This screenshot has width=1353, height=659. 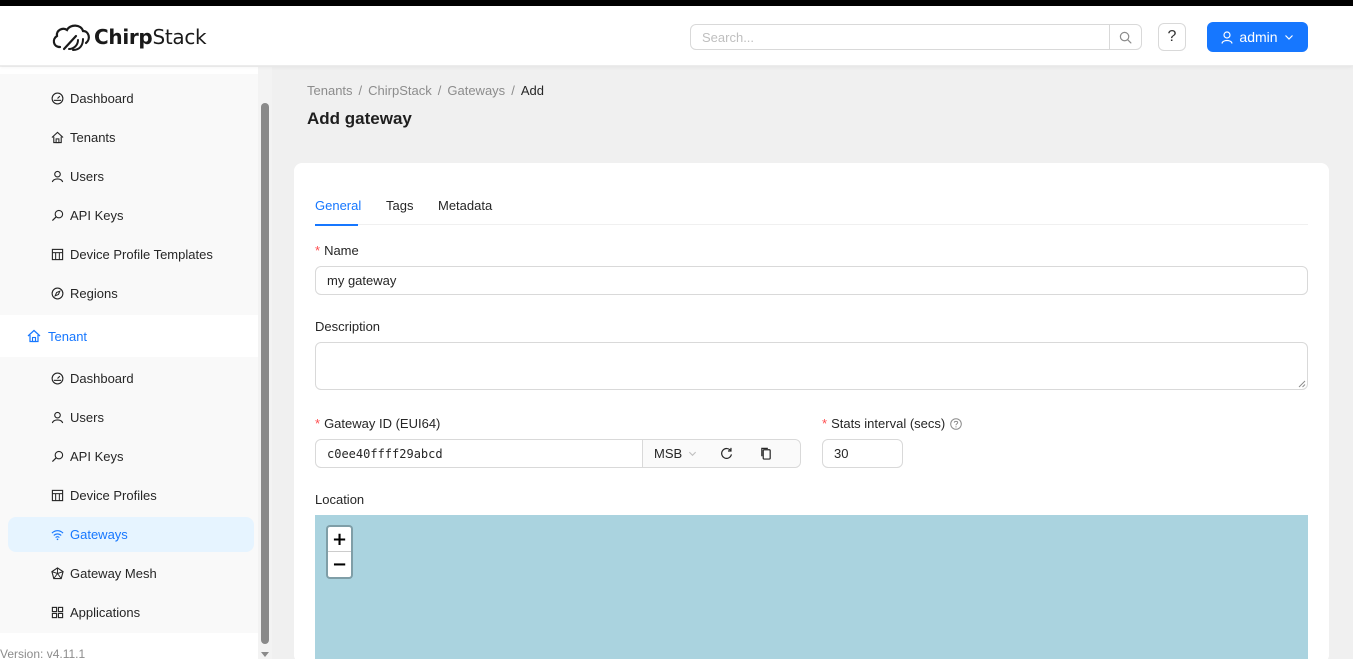 What do you see at coordinates (265, 654) in the screenshot?
I see `scroll-down-arrow-icon` at bounding box center [265, 654].